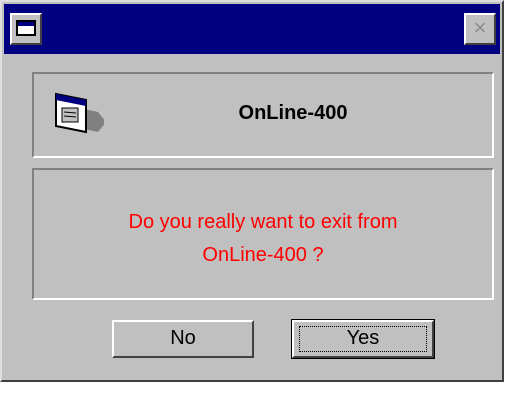  I want to click on close-button: ×, so click(480, 29).